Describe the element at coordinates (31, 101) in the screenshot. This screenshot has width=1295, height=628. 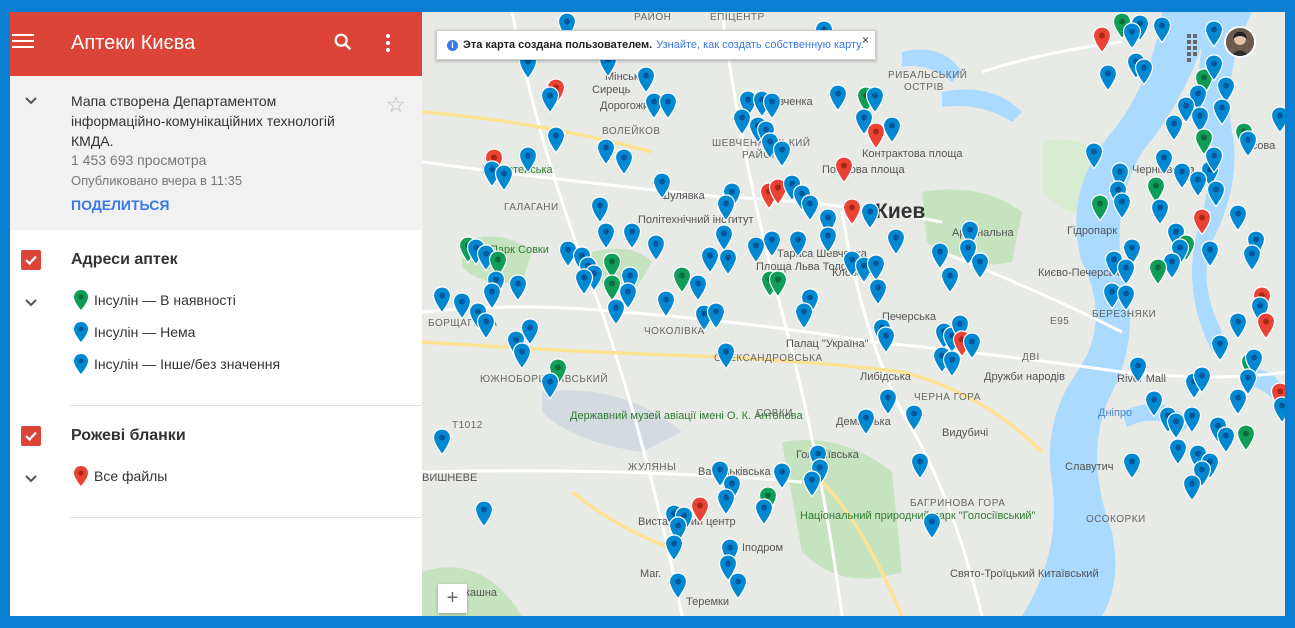
I see `collapse-chevron-icon` at that location.